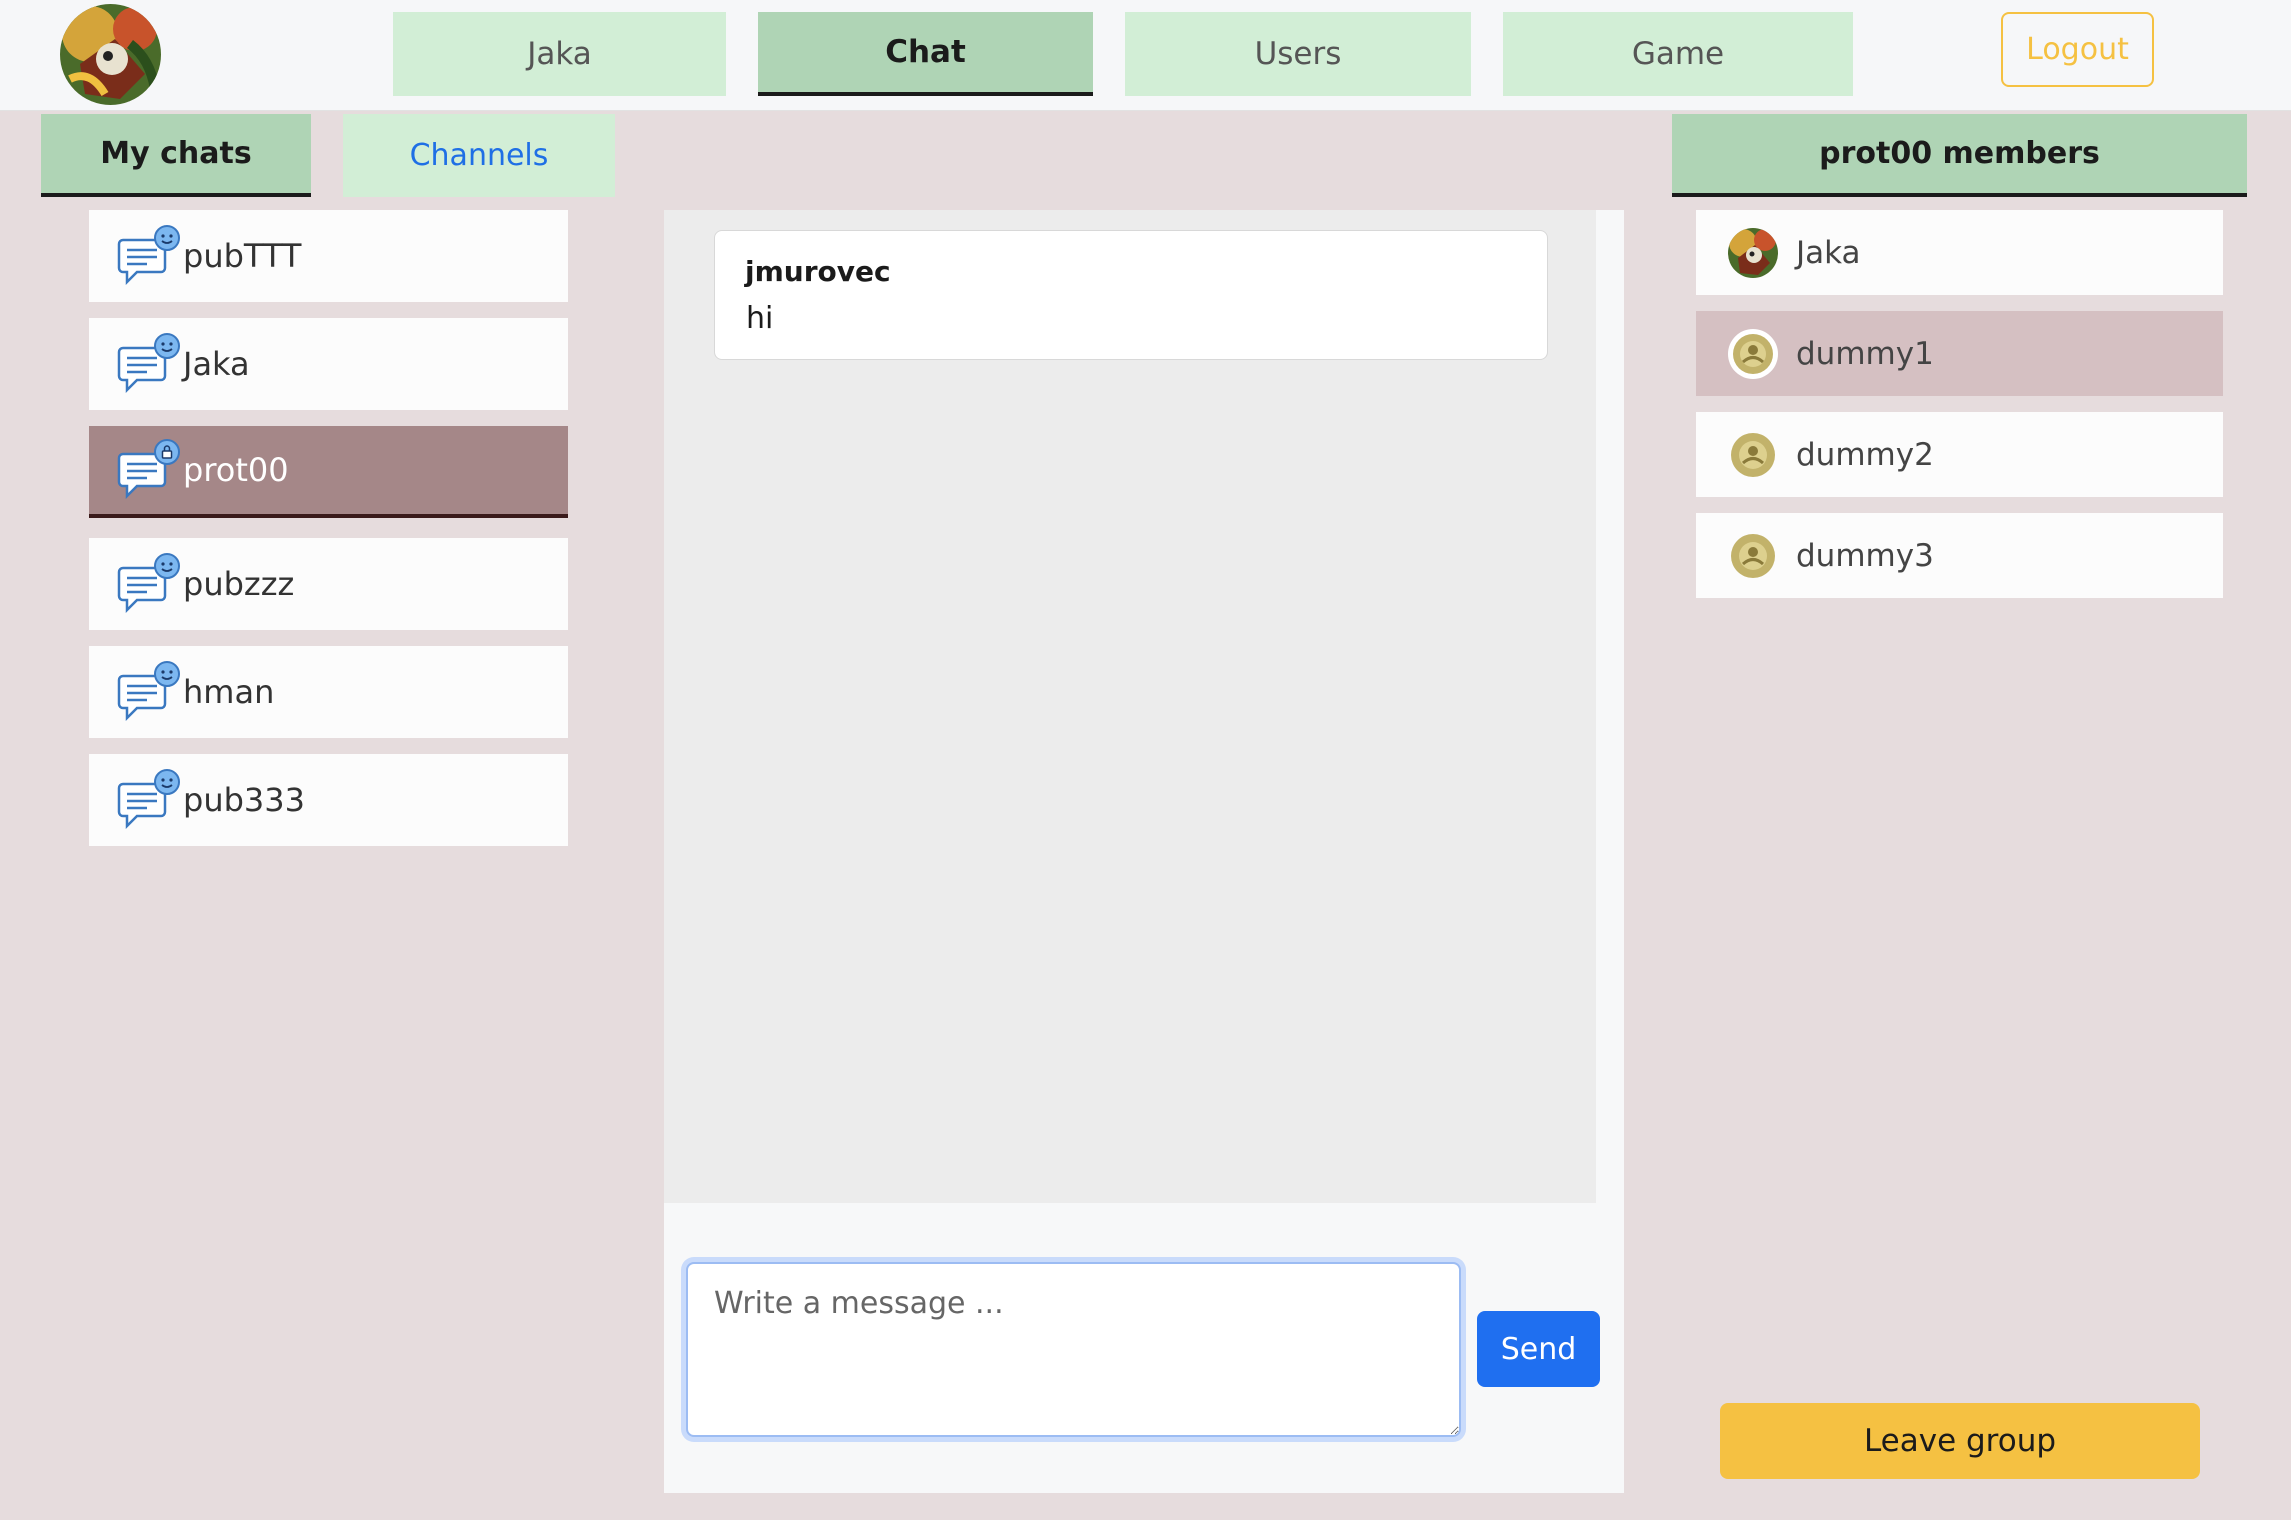 This screenshot has width=2291, height=1520. Describe the element at coordinates (1298, 54) in the screenshot. I see `nav-tab-users: Users` at that location.